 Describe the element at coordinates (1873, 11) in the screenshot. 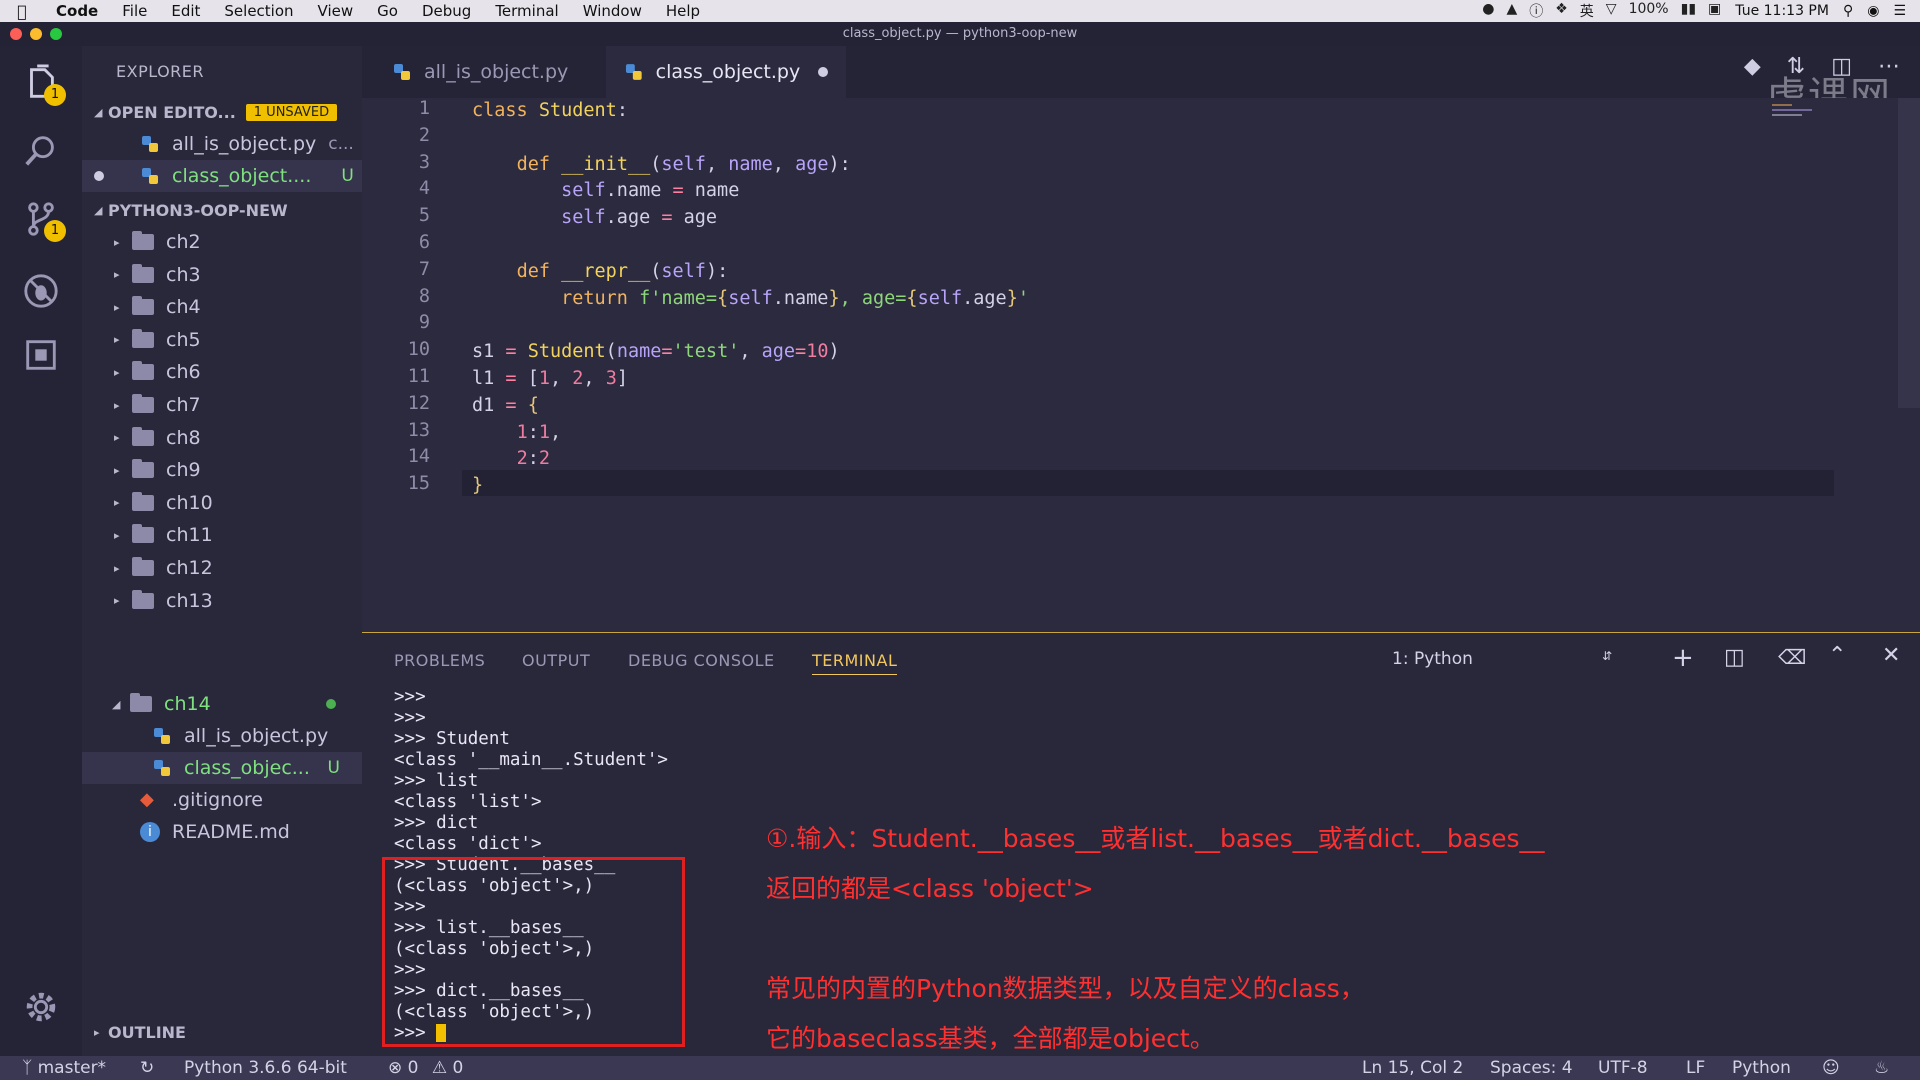

I see `siri-icon: ◉` at that location.